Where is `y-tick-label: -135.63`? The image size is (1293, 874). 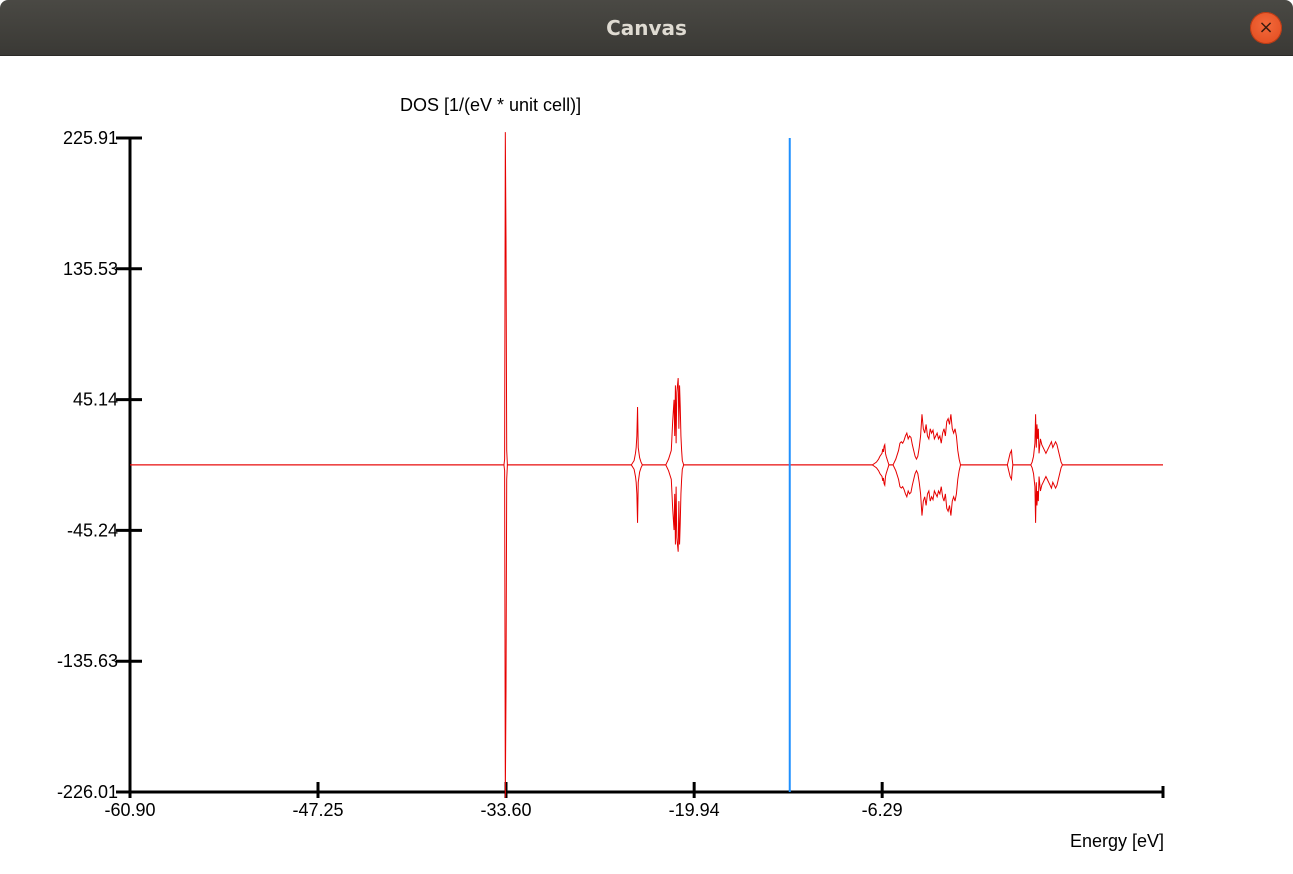 y-tick-label: -135.63 is located at coordinates (87, 661).